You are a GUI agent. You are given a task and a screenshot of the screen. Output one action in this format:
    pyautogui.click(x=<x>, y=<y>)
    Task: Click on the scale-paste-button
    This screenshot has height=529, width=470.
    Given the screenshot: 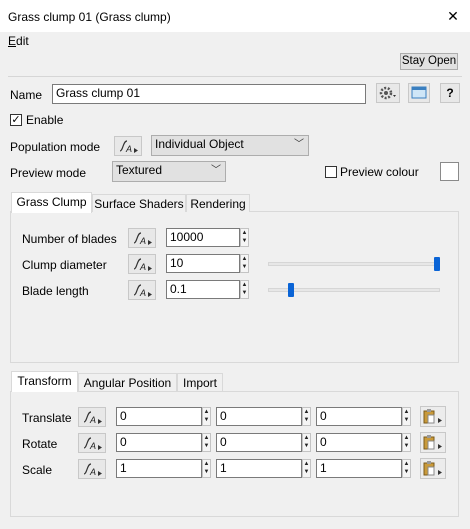 What is the action you would take?
    pyautogui.click(x=433, y=468)
    